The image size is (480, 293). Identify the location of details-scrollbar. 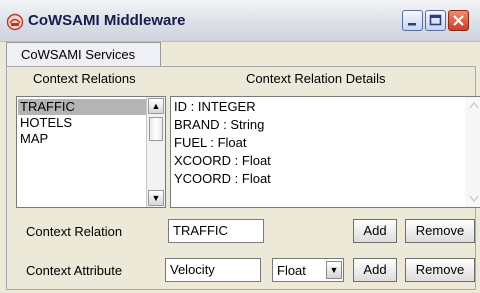
(472, 152).